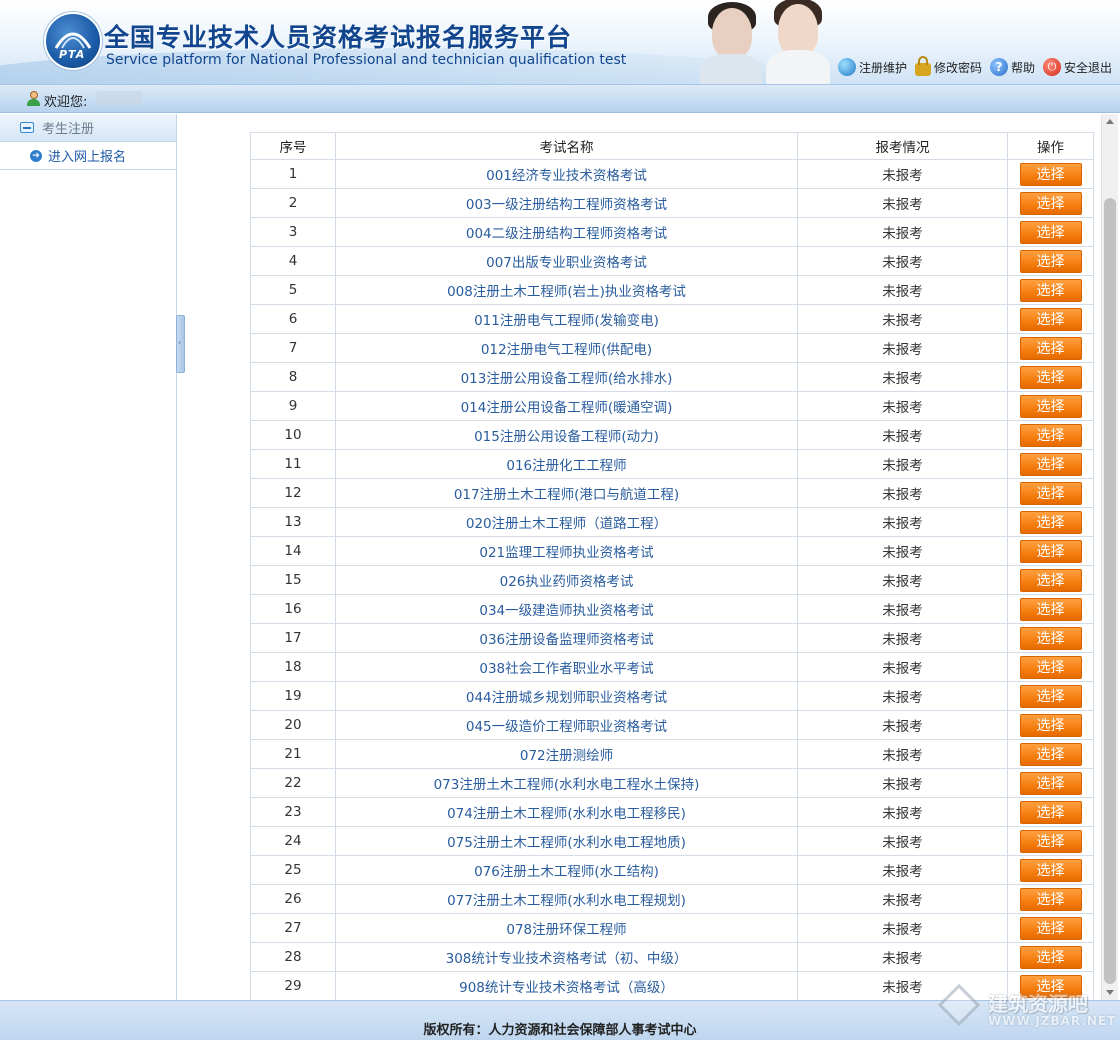 The width and height of the screenshot is (1120, 1040). I want to click on table-row: 15 026执业药师资格考试 未报考 选择, so click(672, 580).